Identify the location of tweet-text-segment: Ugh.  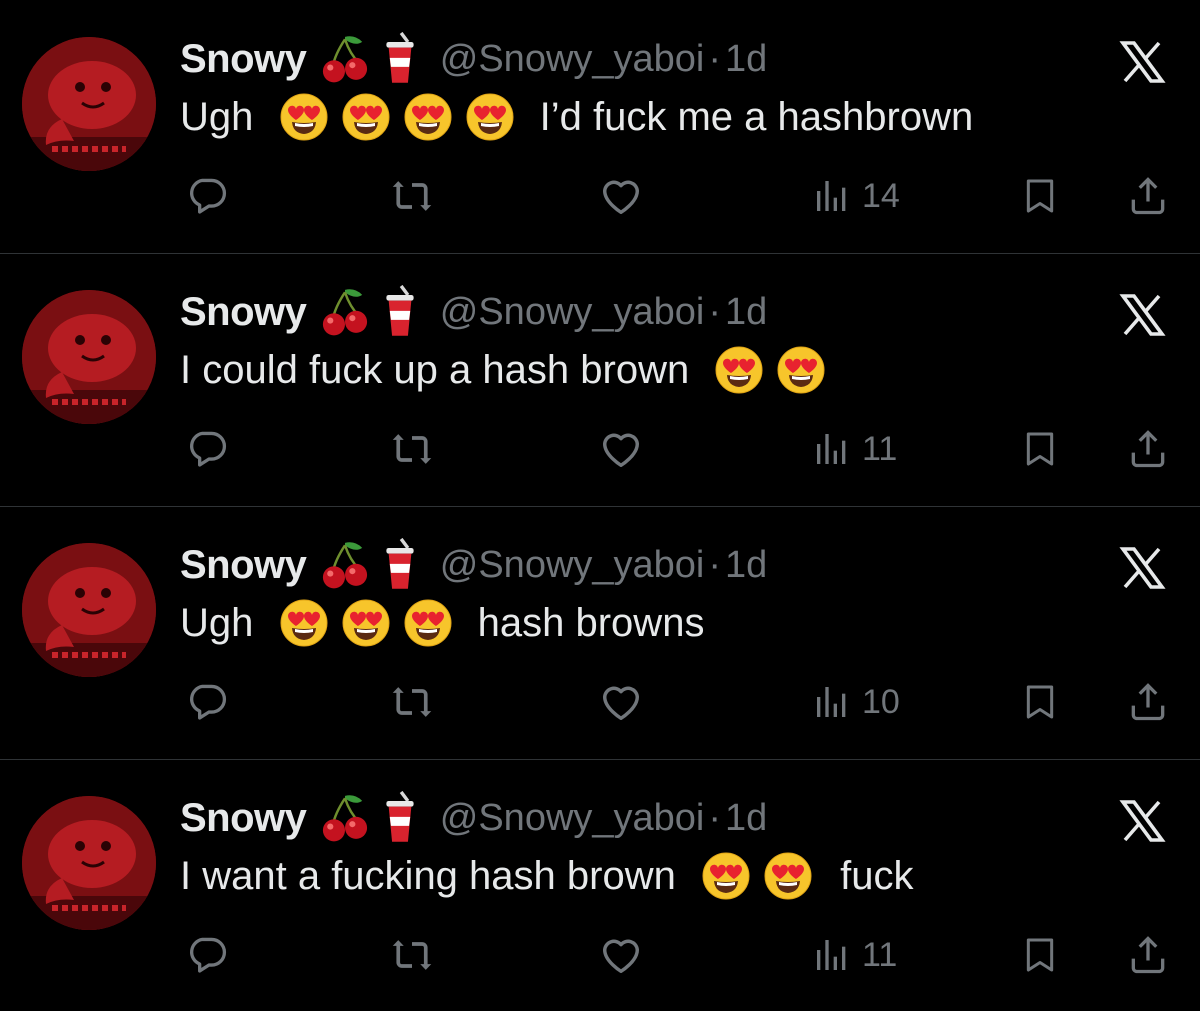
(217, 116).